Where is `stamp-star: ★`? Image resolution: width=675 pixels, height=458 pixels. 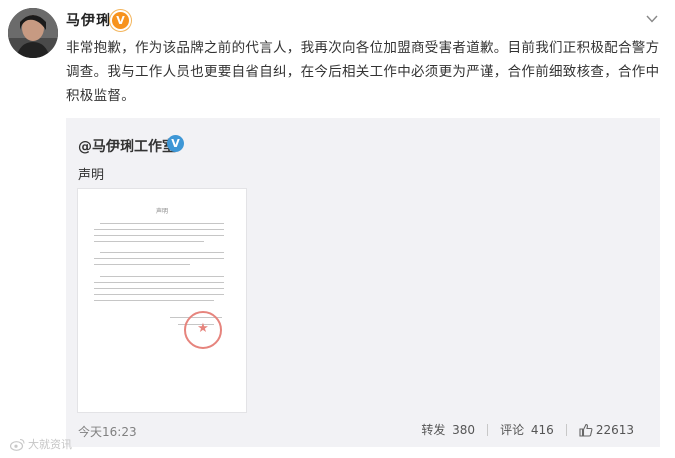
stamp-star: ★ is located at coordinates (203, 328).